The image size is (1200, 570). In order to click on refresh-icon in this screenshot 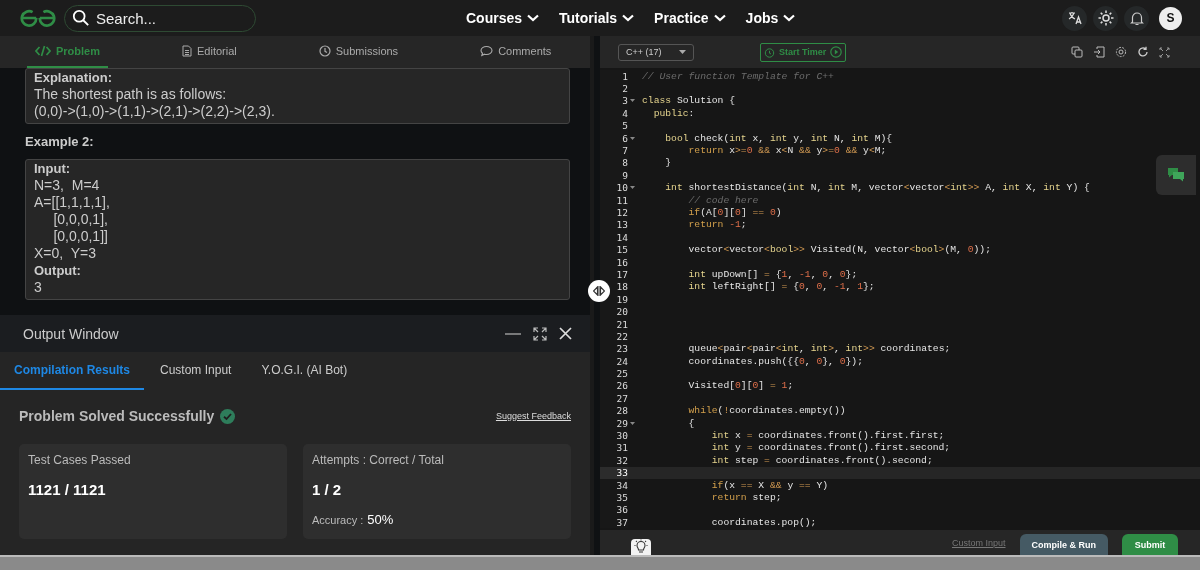, I will do `click(1143, 52)`.